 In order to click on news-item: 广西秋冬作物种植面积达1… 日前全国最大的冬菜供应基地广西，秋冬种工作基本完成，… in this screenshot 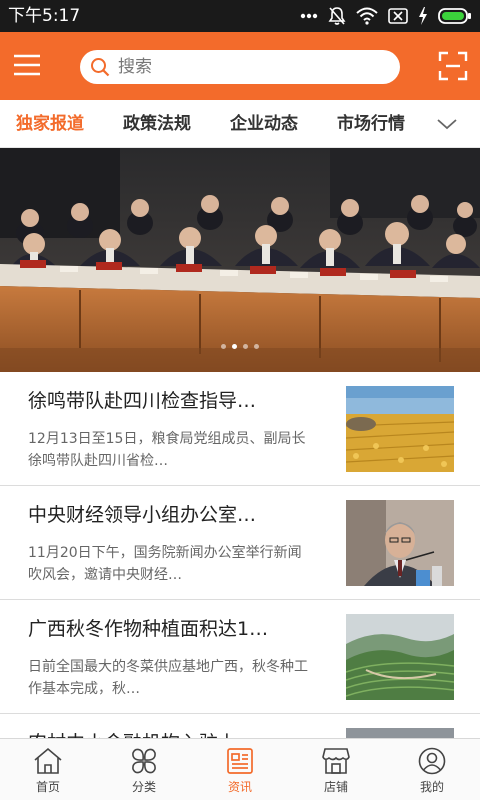, I will do `click(240, 657)`.